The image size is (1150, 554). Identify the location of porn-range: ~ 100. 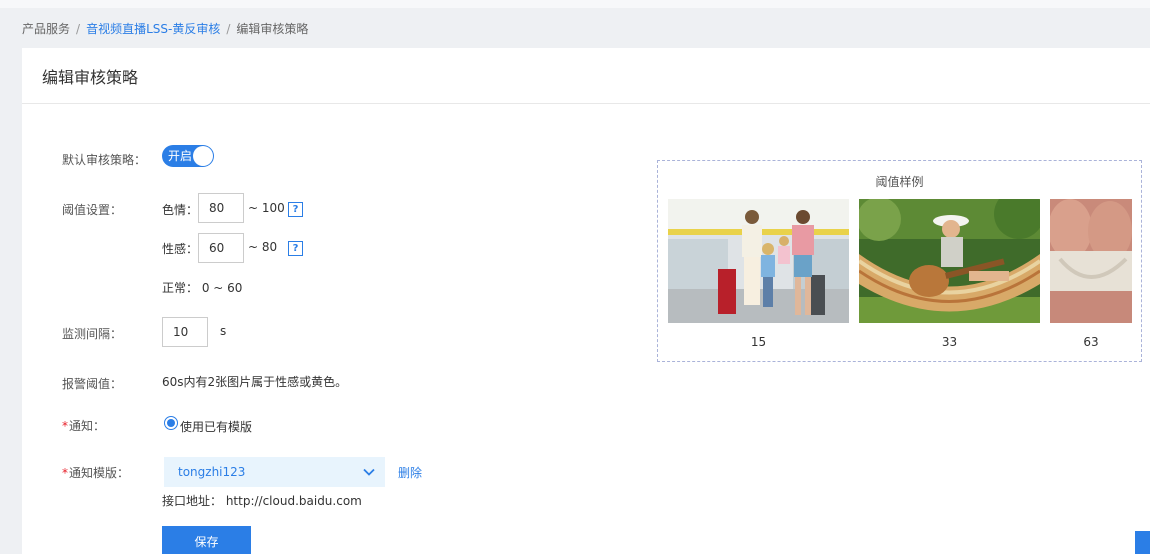
(266, 208).